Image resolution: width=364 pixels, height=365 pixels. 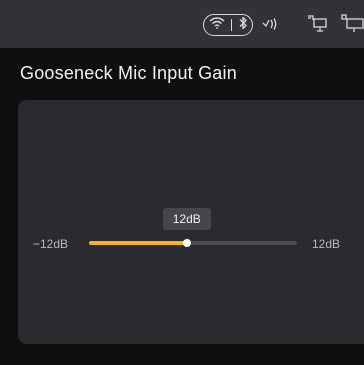 What do you see at coordinates (186, 243) in the screenshot?
I see `slider-thumb` at bounding box center [186, 243].